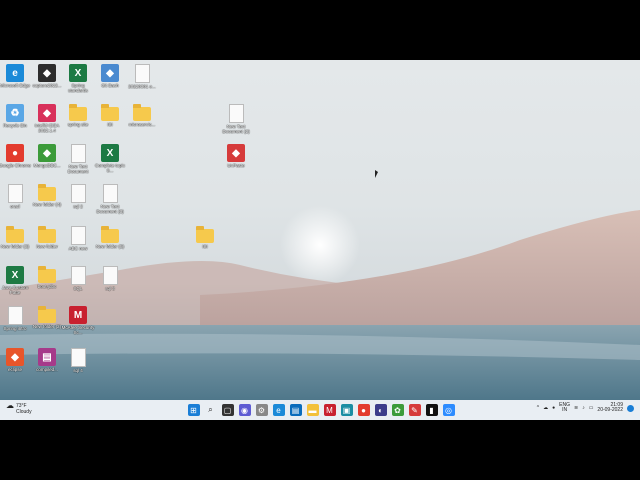 The image size is (640, 480). What do you see at coordinates (346, 410) in the screenshot?
I see `terminal-icon: ▣` at bounding box center [346, 410].